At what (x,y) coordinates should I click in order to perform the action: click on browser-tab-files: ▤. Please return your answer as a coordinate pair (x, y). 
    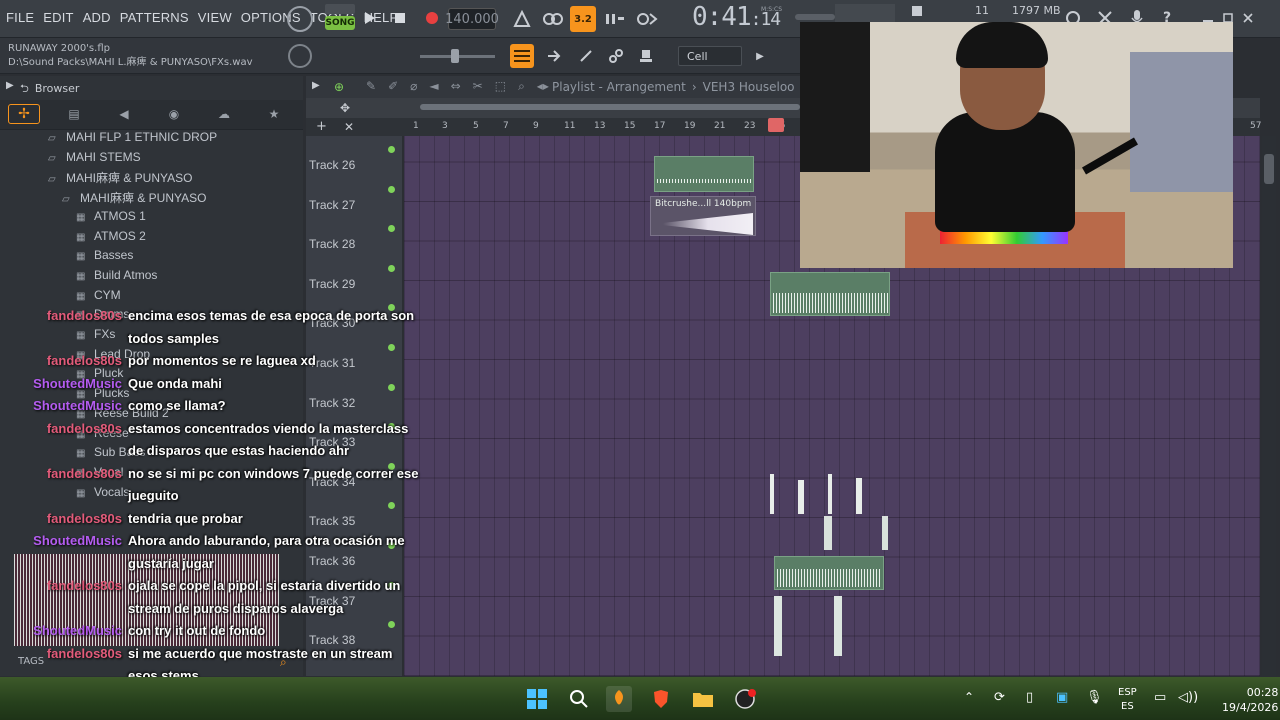
    Looking at the image, I should click on (74, 114).